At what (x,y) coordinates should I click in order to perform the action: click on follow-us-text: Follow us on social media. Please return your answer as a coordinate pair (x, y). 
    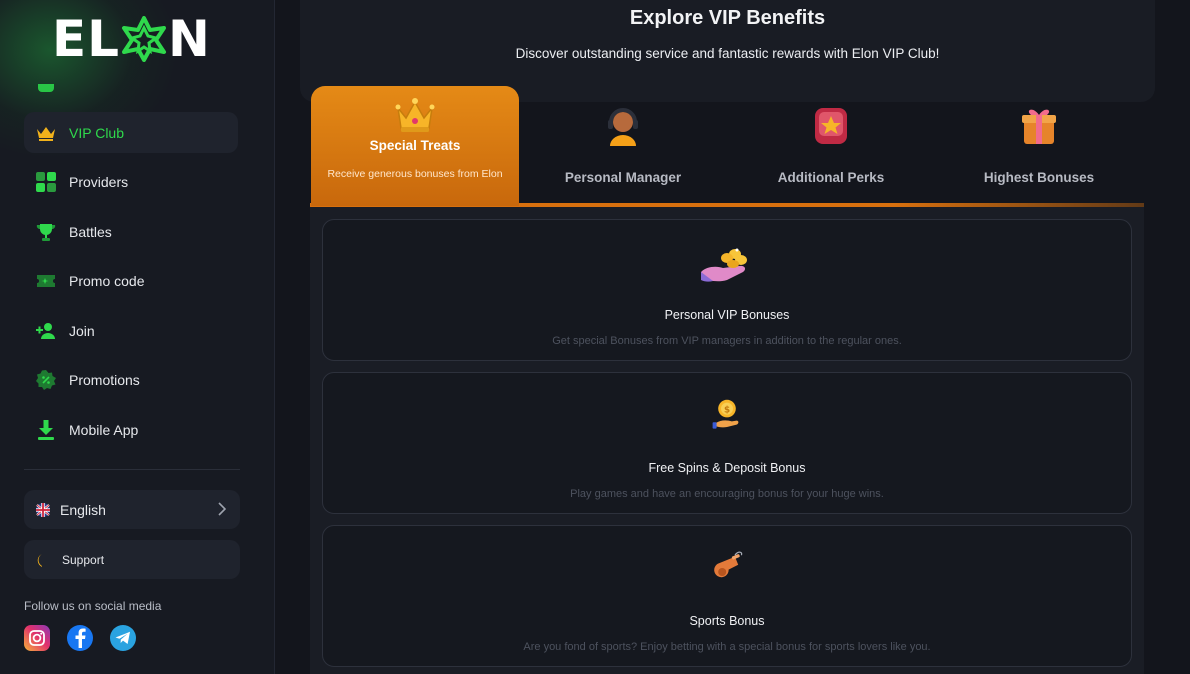
    Looking at the image, I should click on (93, 606).